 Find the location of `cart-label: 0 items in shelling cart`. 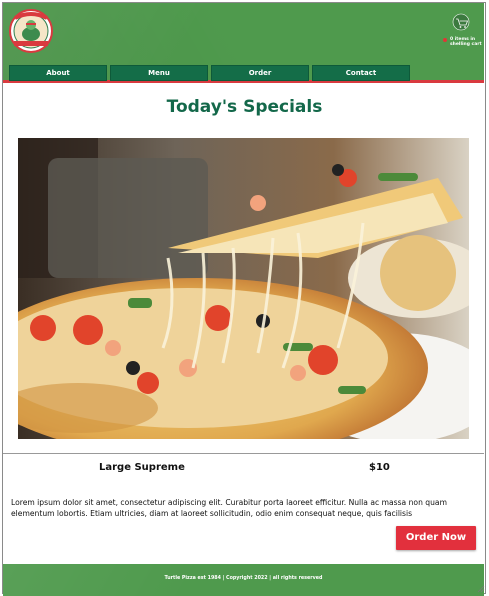

cart-label: 0 items in shelling cart is located at coordinates (468, 42).